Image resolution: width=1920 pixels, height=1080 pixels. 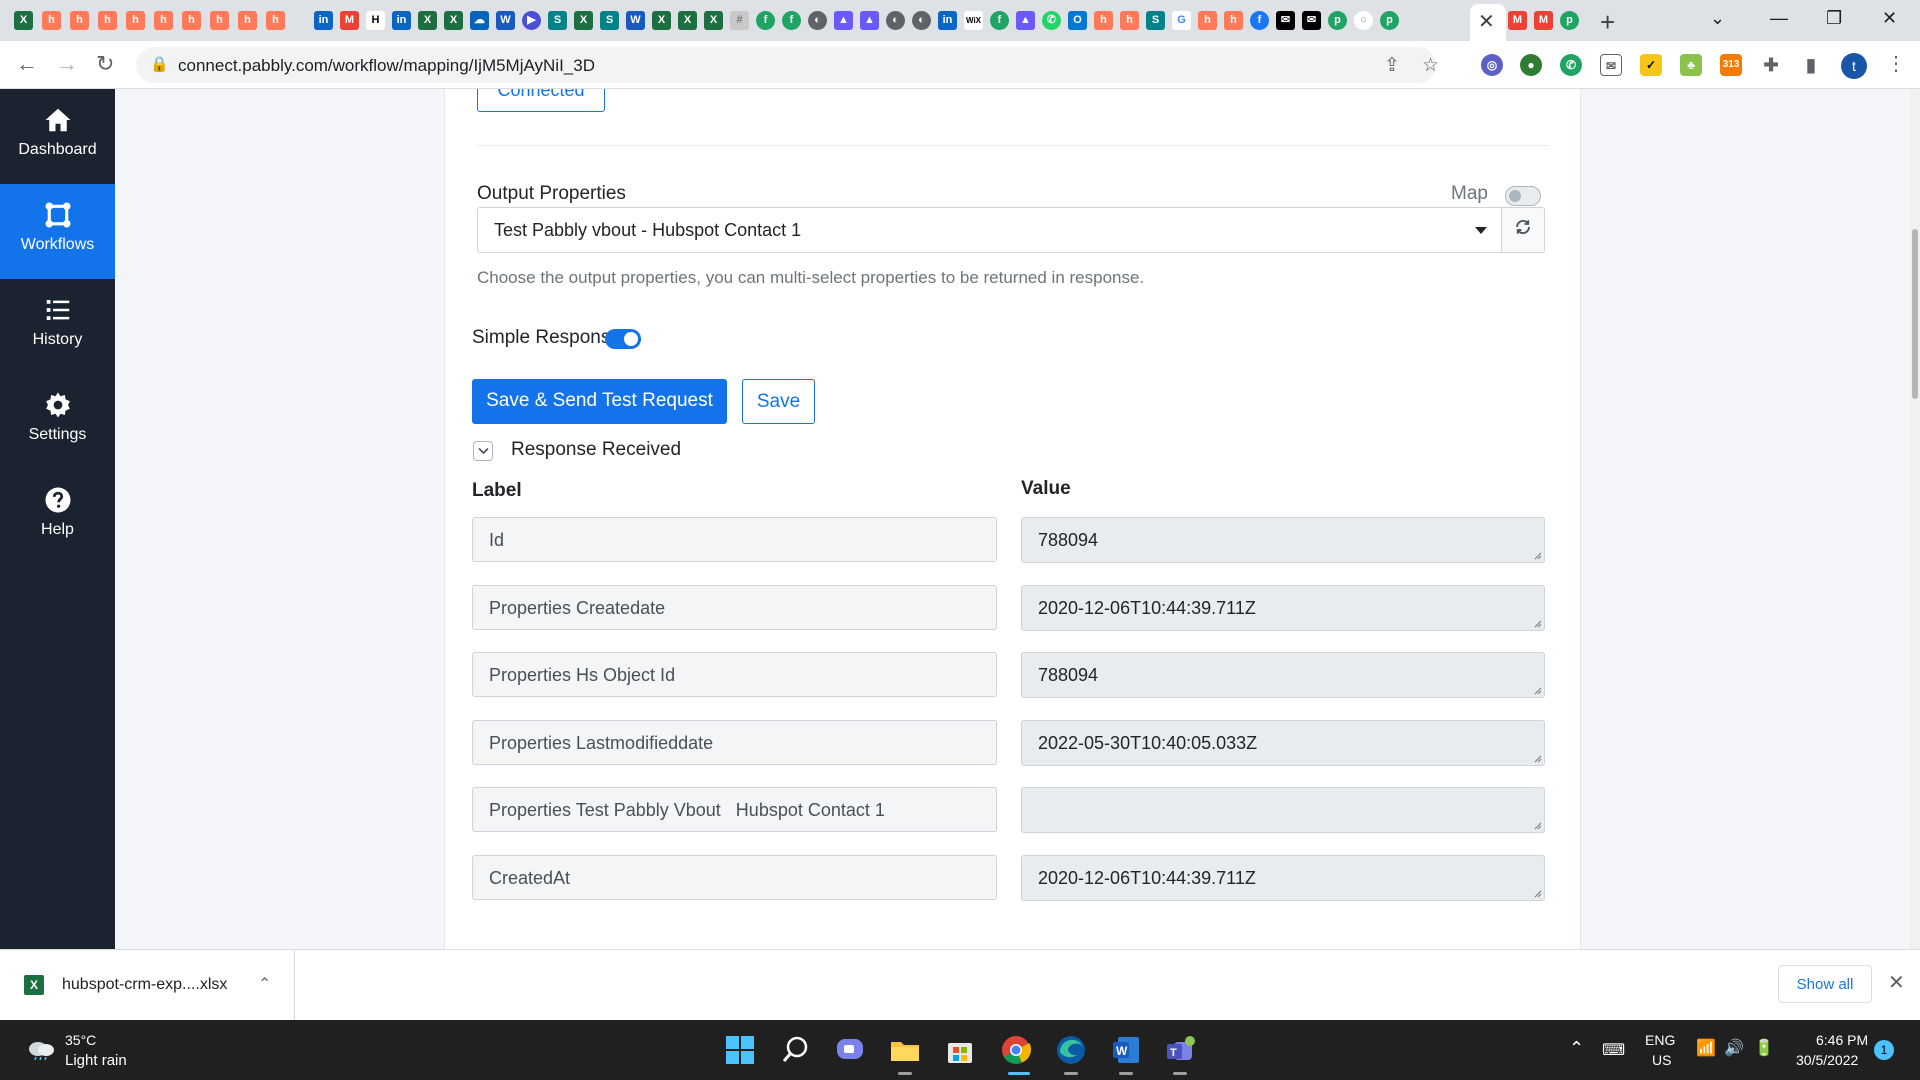 What do you see at coordinates (1613, 1050) in the screenshot?
I see `keyboard-icon: ⌨` at bounding box center [1613, 1050].